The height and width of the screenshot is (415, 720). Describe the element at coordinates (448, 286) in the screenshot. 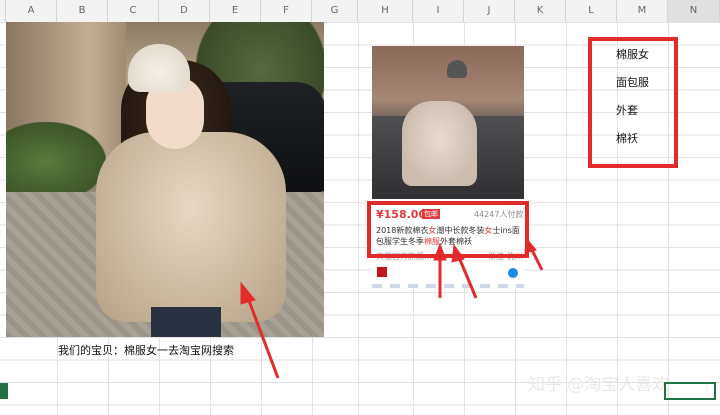

I see `card-footer-strip` at that location.